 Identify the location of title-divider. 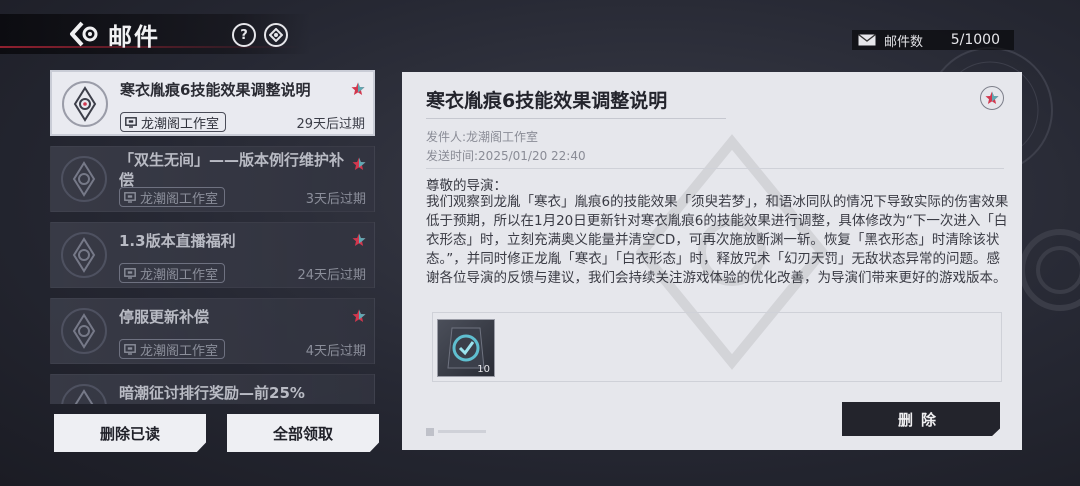
(576, 118).